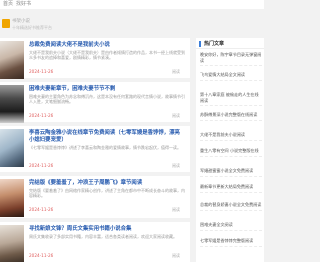 This screenshot has width=320, height=262. I want to click on sidebar-link: 最新章节更新大结局免费阅读, so click(231, 188).